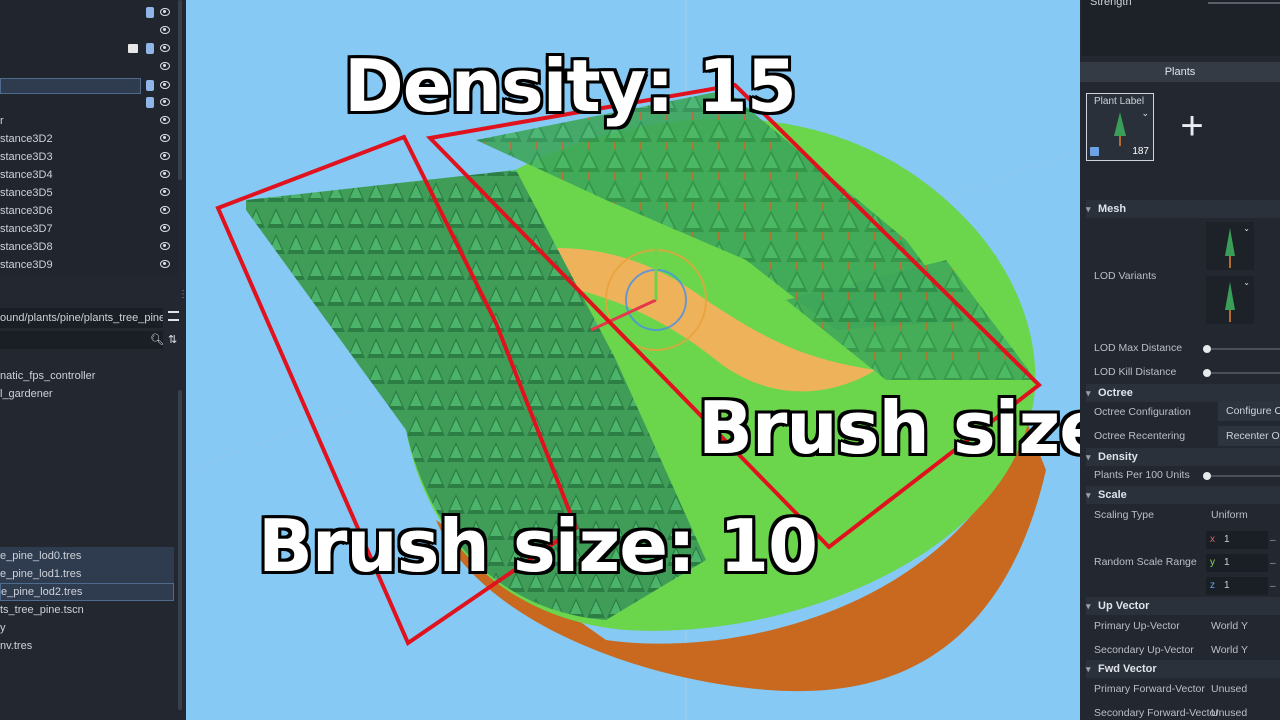 This screenshot has width=1280, height=720. I want to click on scene-tree-row: stance3D6, so click(88, 211).